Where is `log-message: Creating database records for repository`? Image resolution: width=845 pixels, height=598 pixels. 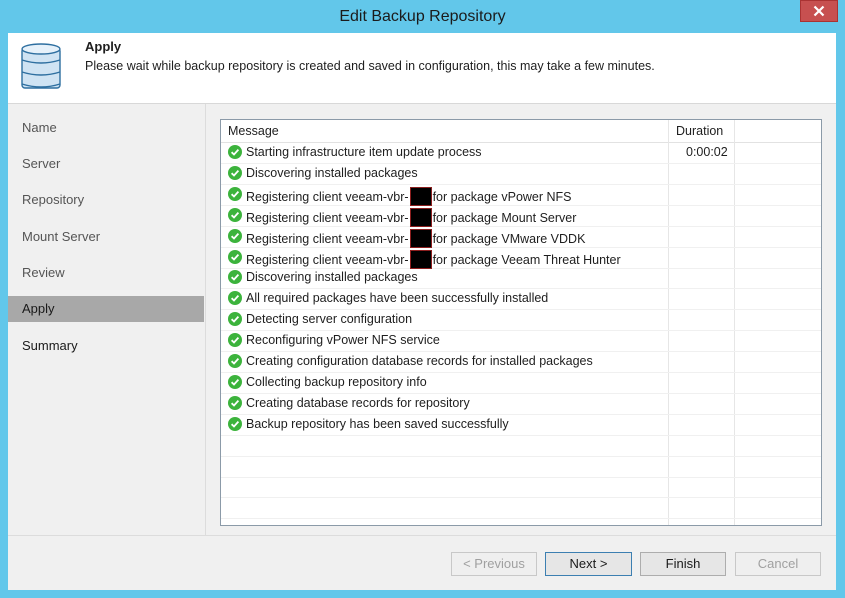 log-message: Creating database records for repository is located at coordinates (358, 402).